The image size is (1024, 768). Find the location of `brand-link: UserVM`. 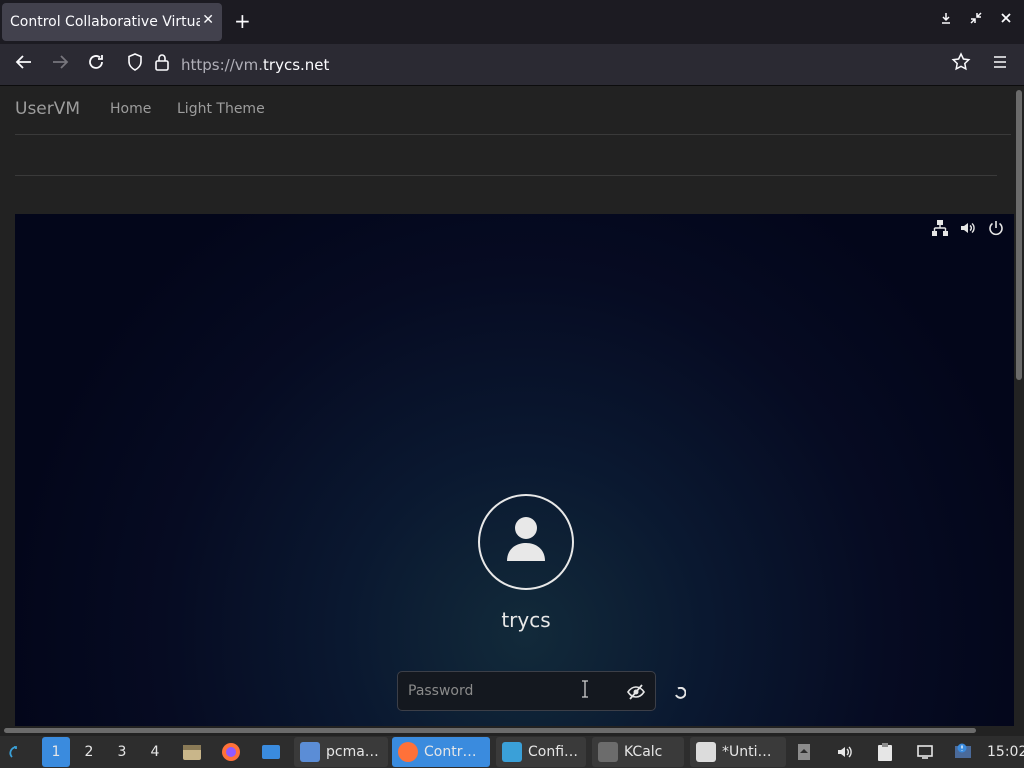

brand-link: UserVM is located at coordinates (47, 109).